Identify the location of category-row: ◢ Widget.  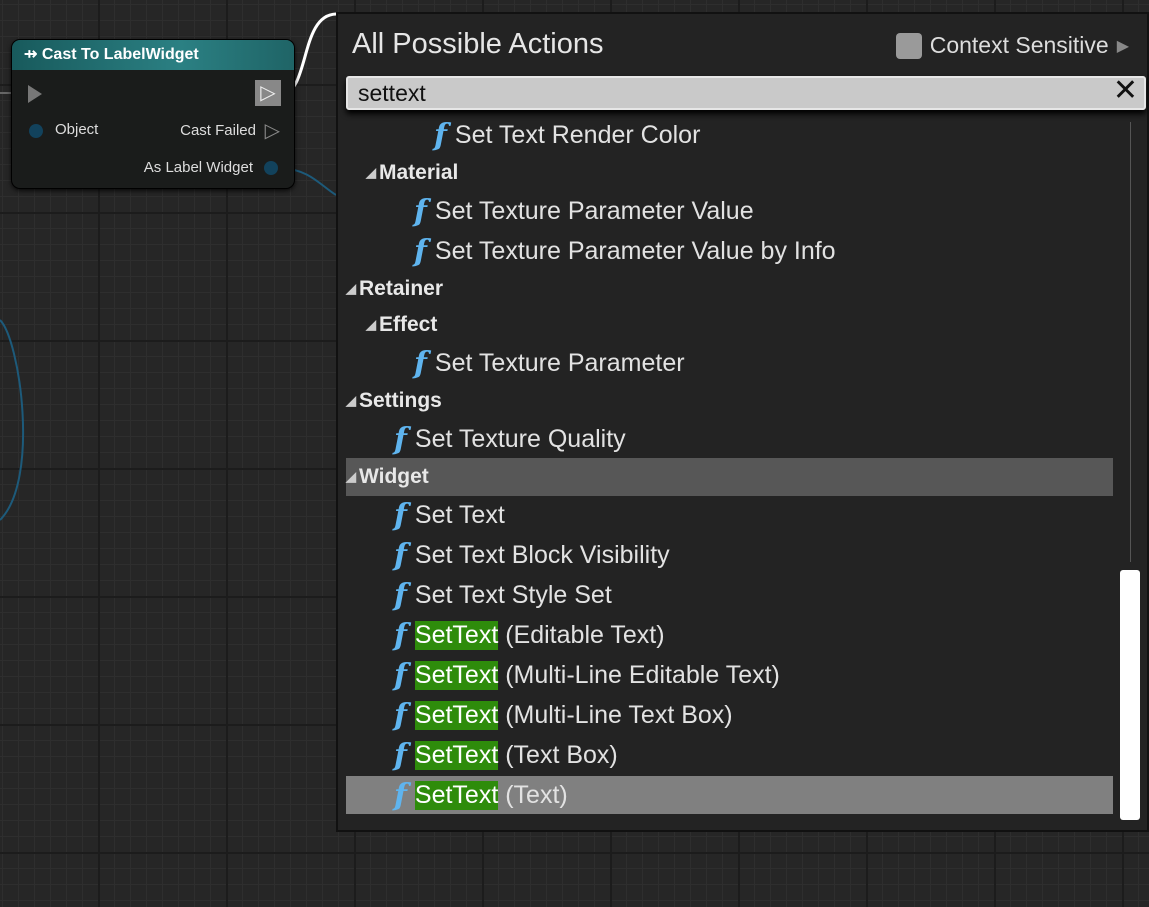
(729, 477).